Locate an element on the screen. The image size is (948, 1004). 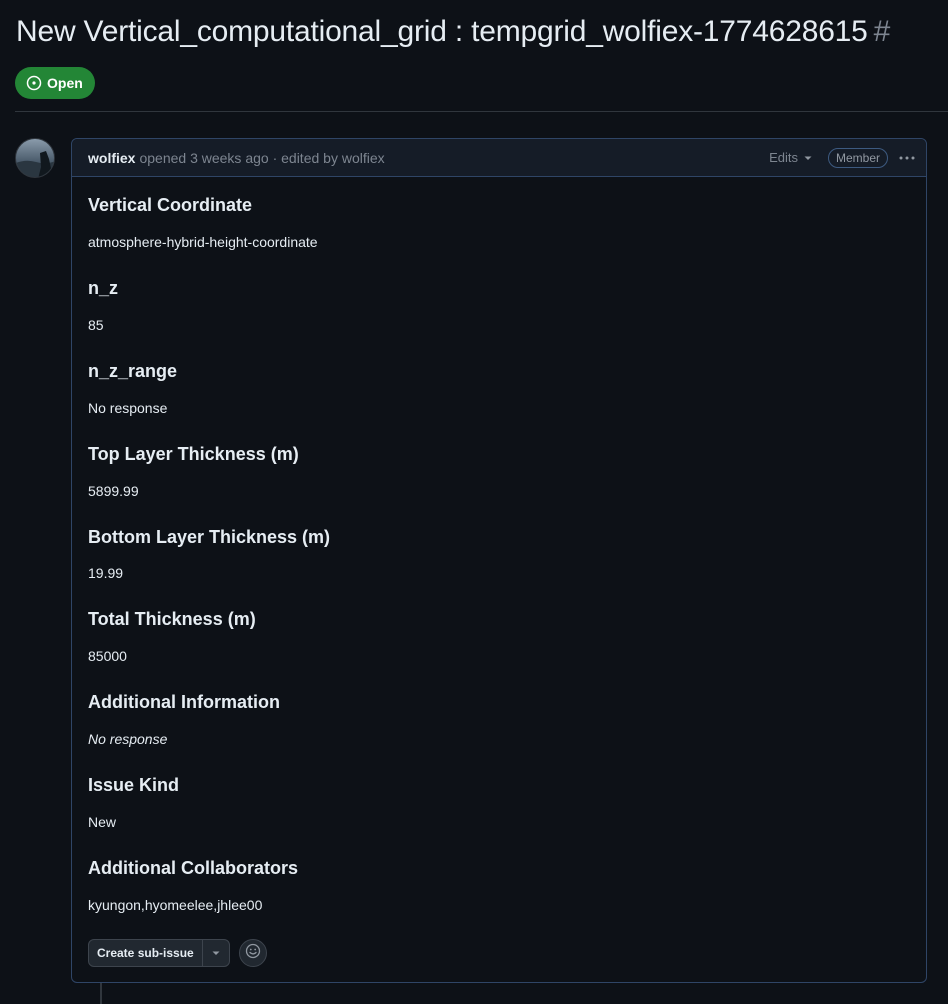
kebab-horizontal-icon is located at coordinates (907, 158).